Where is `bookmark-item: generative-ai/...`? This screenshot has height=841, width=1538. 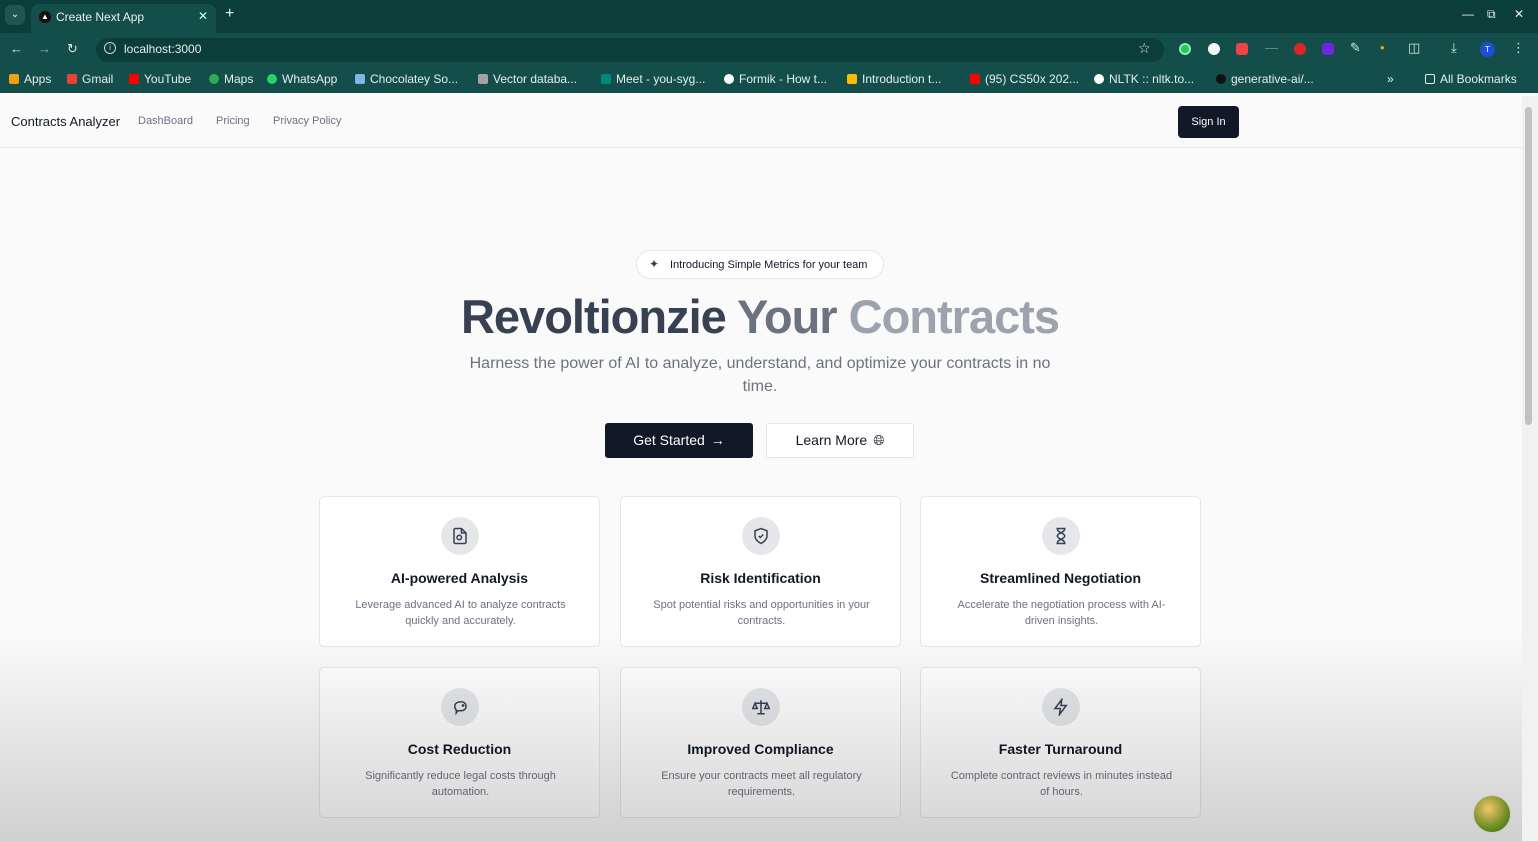 bookmark-item: generative-ai/... is located at coordinates (1265, 79).